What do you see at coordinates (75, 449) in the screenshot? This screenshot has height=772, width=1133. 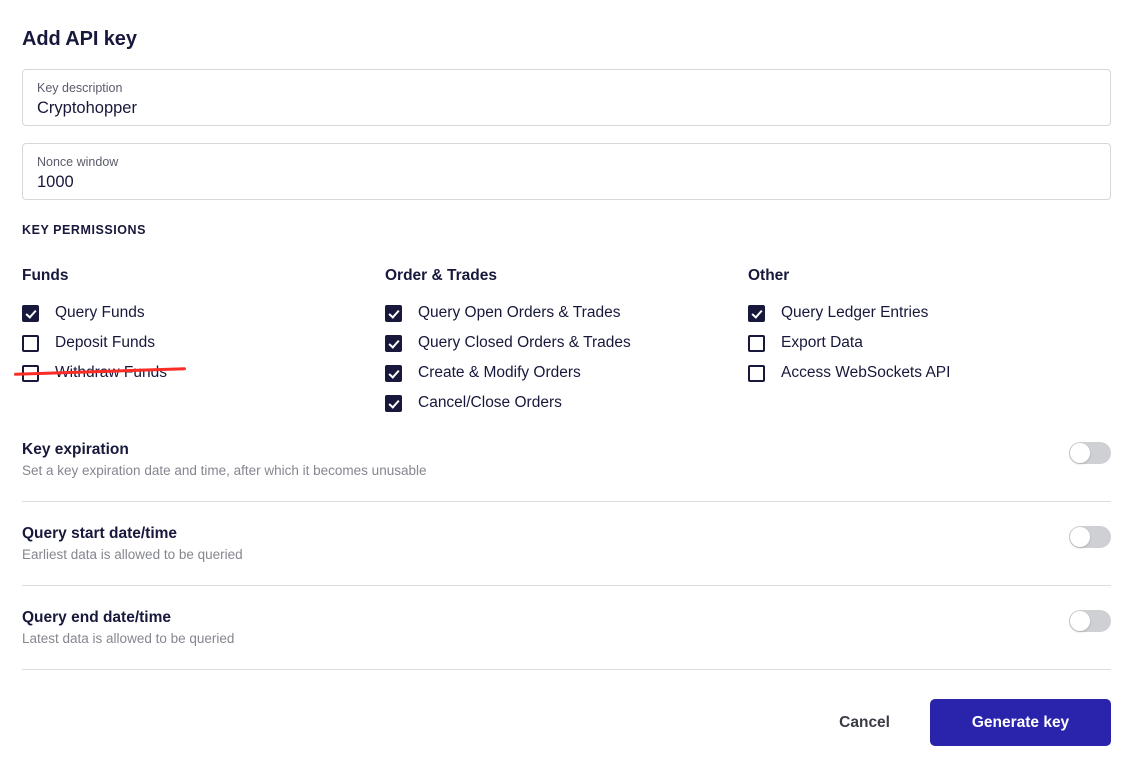 I see `toggle-title: Key expiration` at bounding box center [75, 449].